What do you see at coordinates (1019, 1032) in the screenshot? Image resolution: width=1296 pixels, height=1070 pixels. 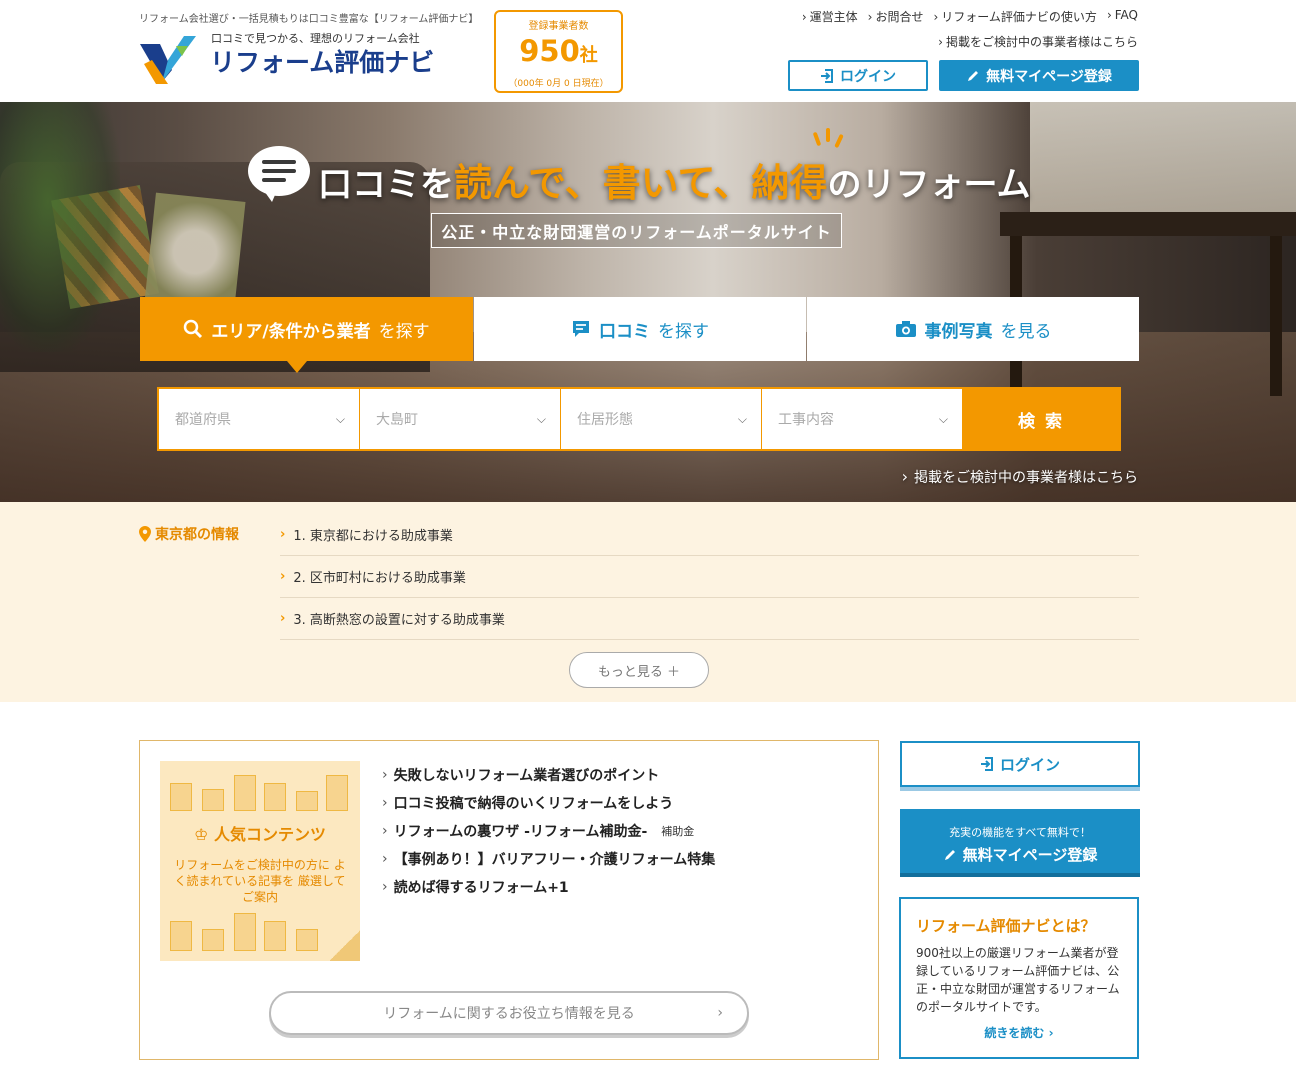 I see `about-read-more-link: 続きを読む` at bounding box center [1019, 1032].